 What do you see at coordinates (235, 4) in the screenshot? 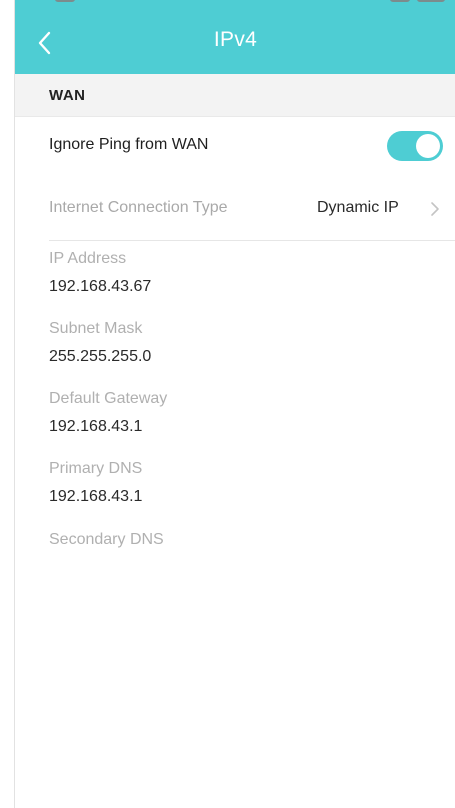
I see `status-bar` at bounding box center [235, 4].